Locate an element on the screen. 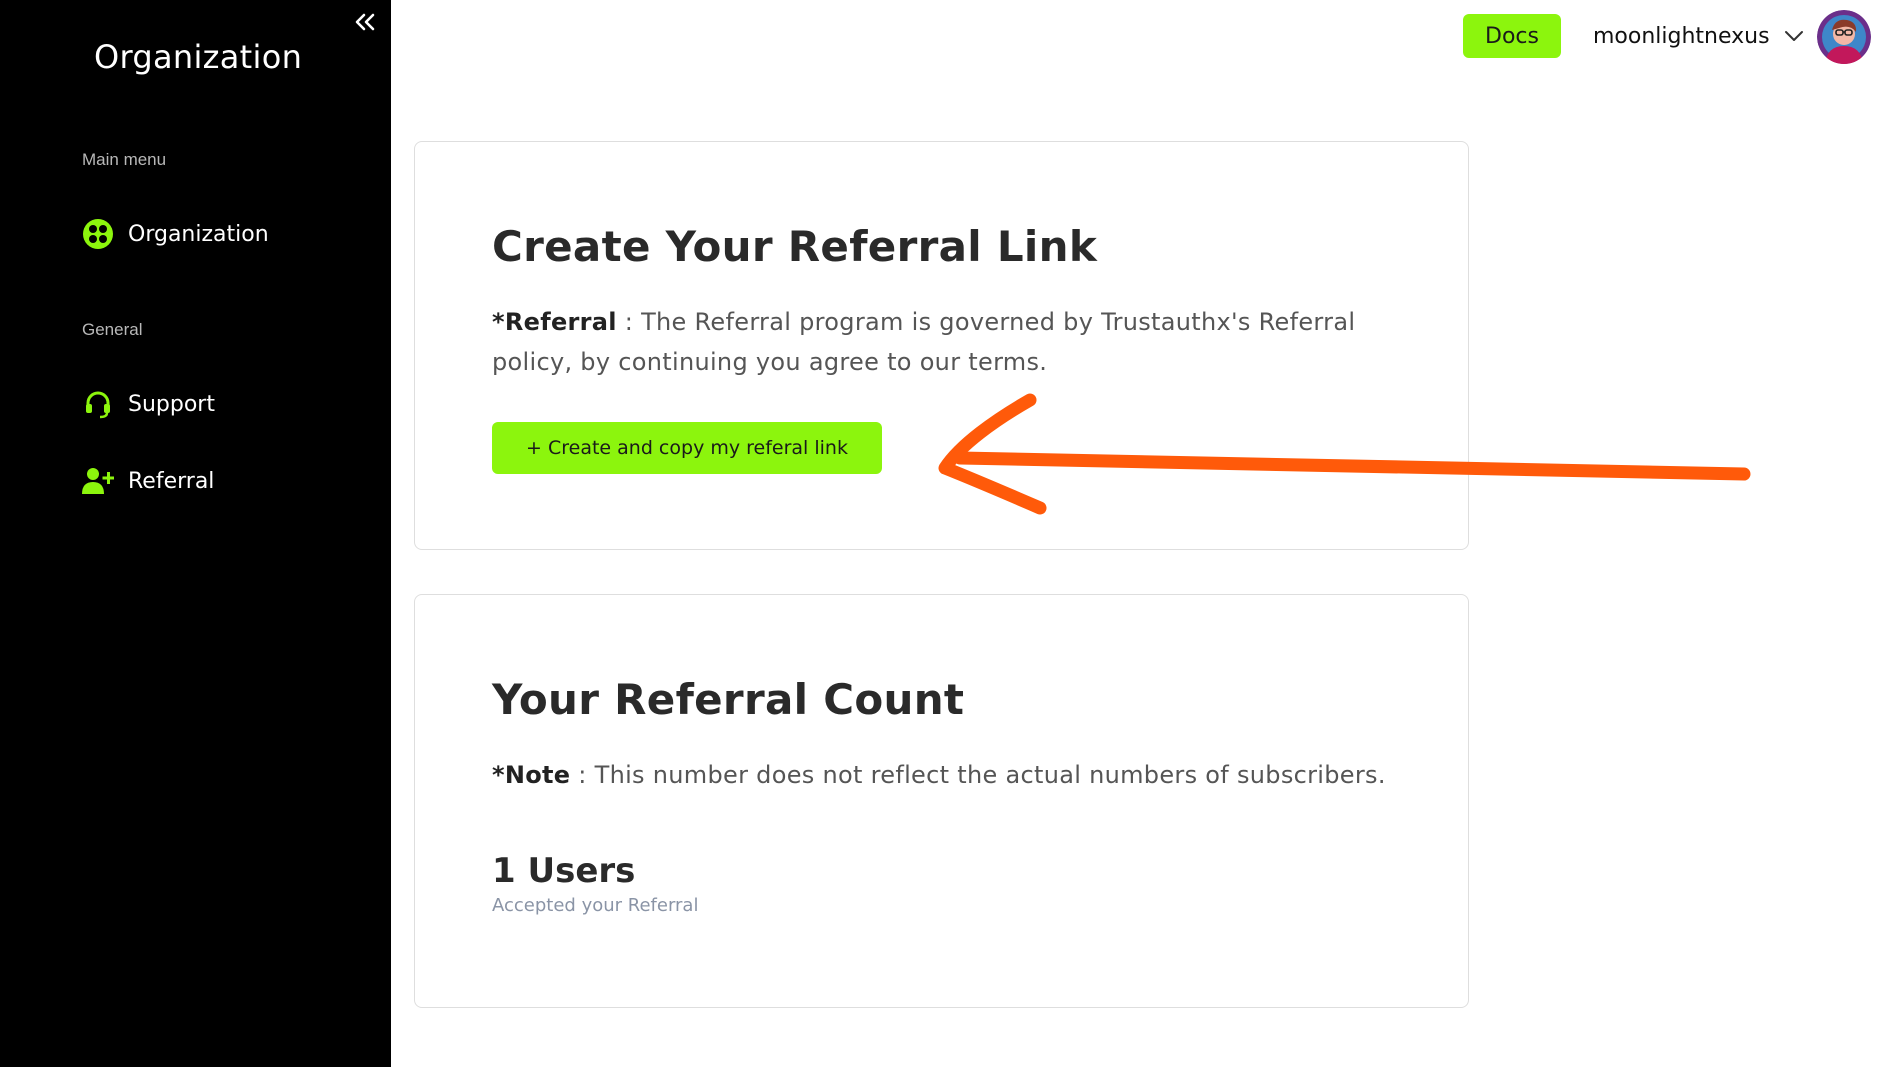 The image size is (1898, 1067). user-menu: moonlightnexus is located at coordinates (1698, 36).